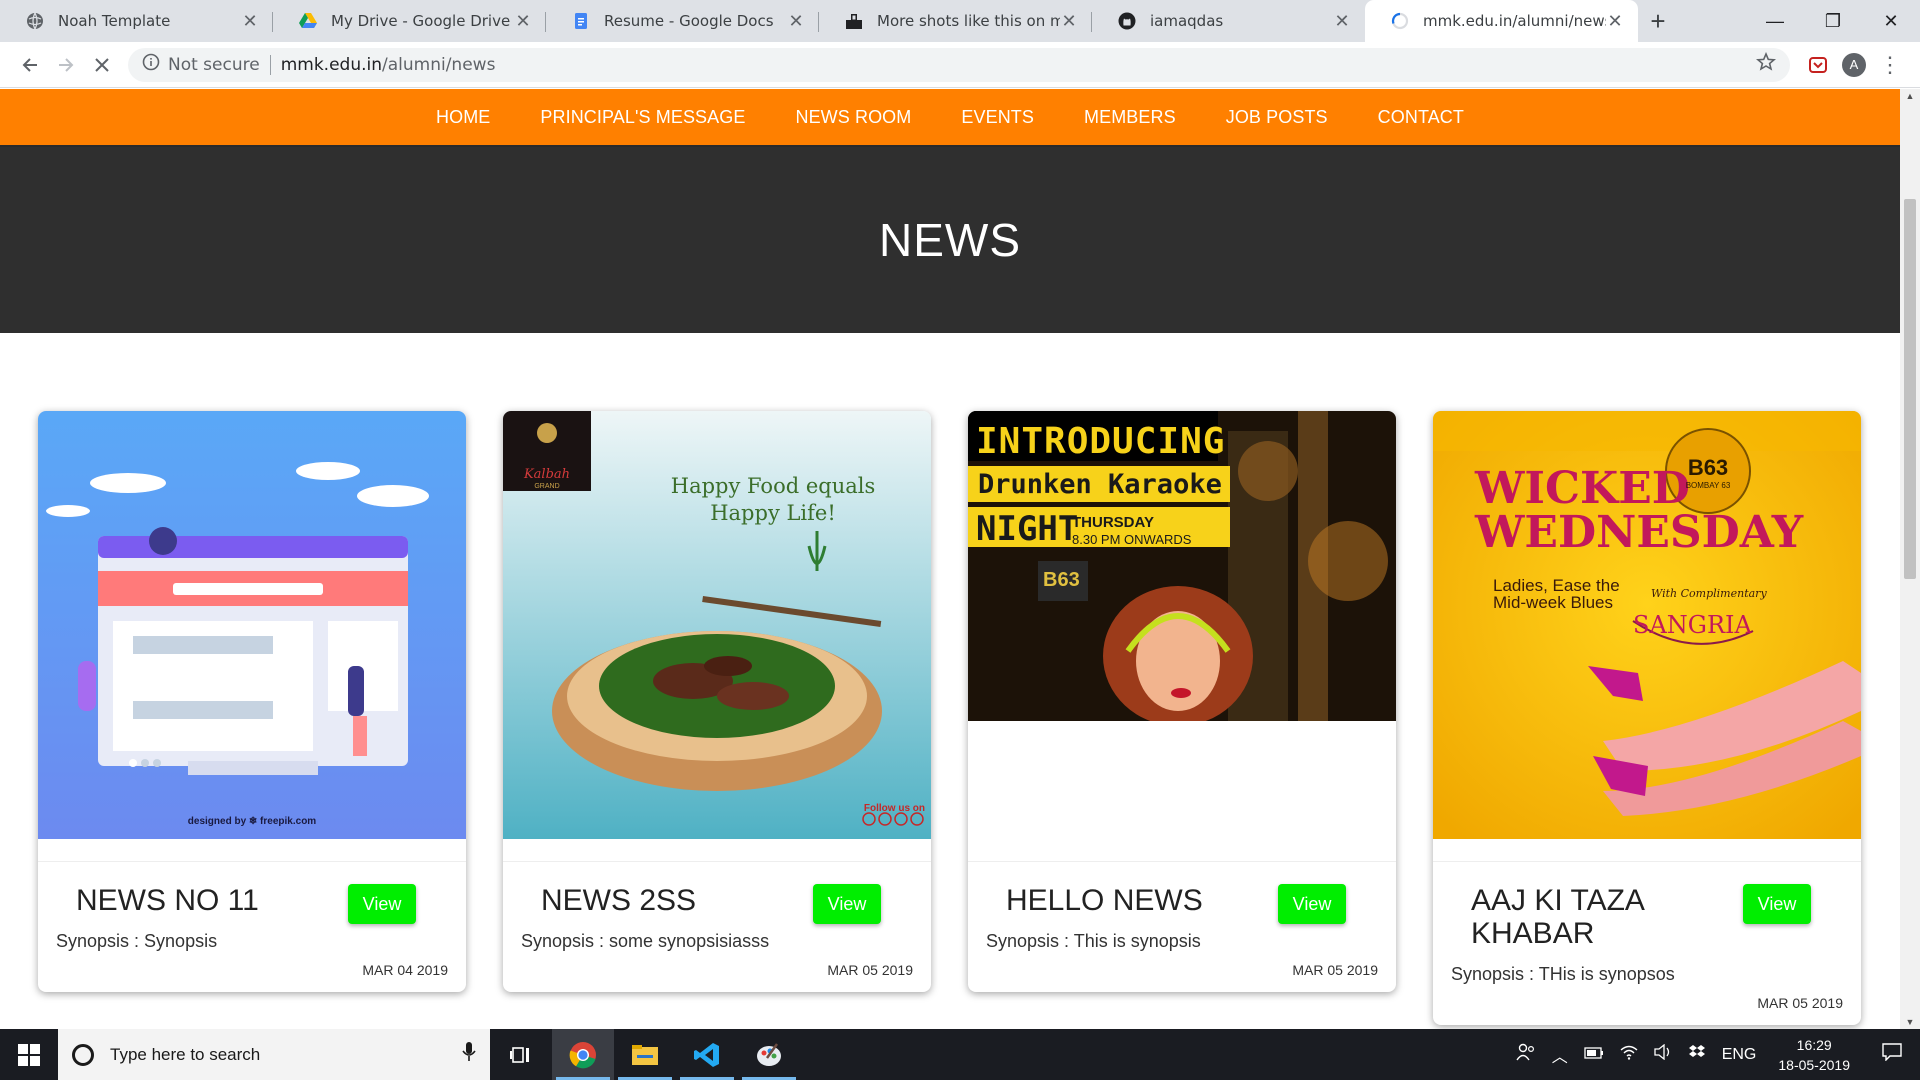 Image resolution: width=1920 pixels, height=1080 pixels. I want to click on tab-title: My Drive - Google Drive, so click(421, 21).